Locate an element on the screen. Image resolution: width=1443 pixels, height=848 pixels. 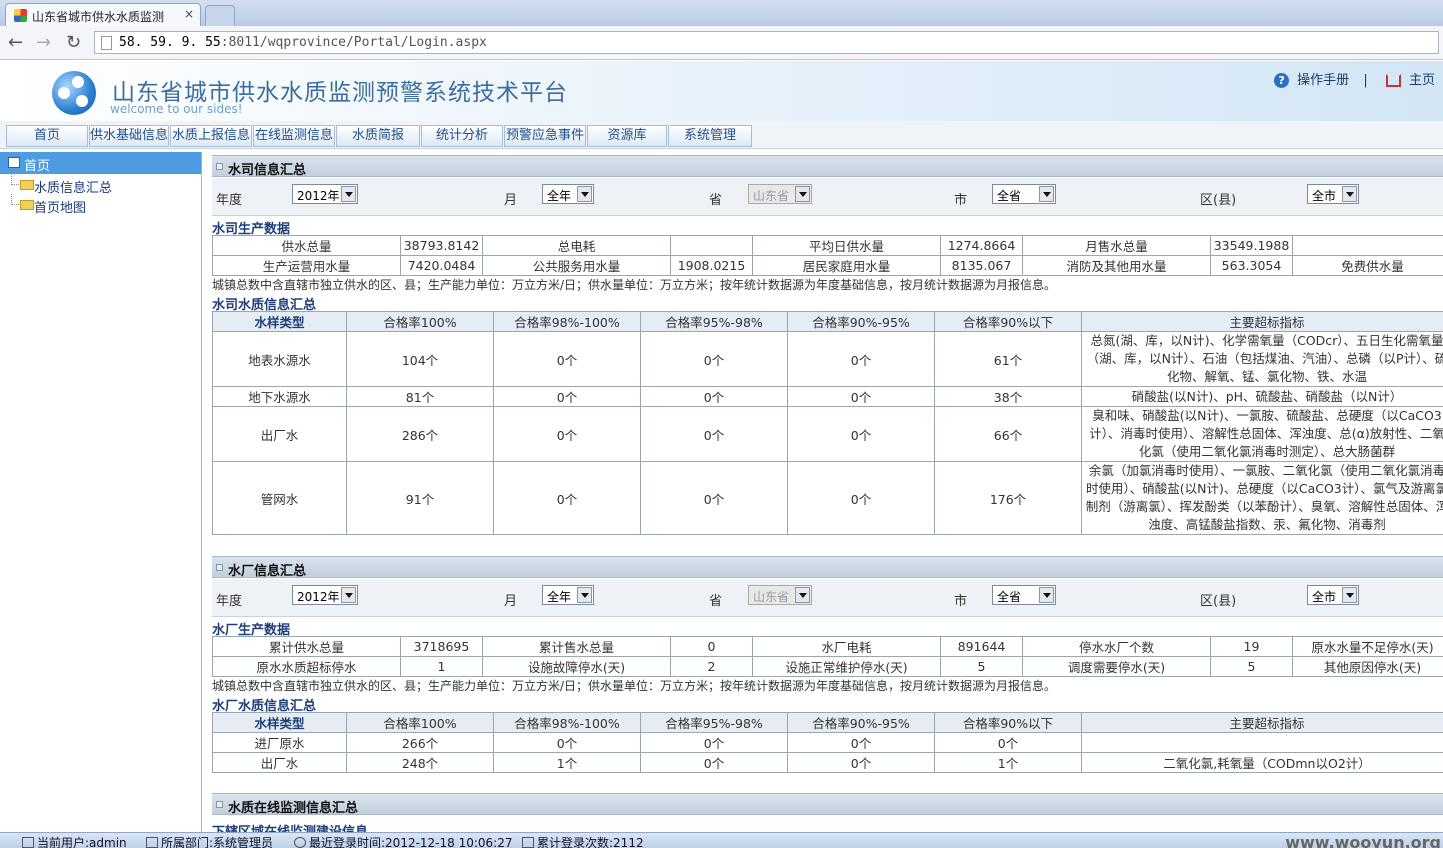
site-subtitle: welcome to our sides! is located at coordinates (176, 109).